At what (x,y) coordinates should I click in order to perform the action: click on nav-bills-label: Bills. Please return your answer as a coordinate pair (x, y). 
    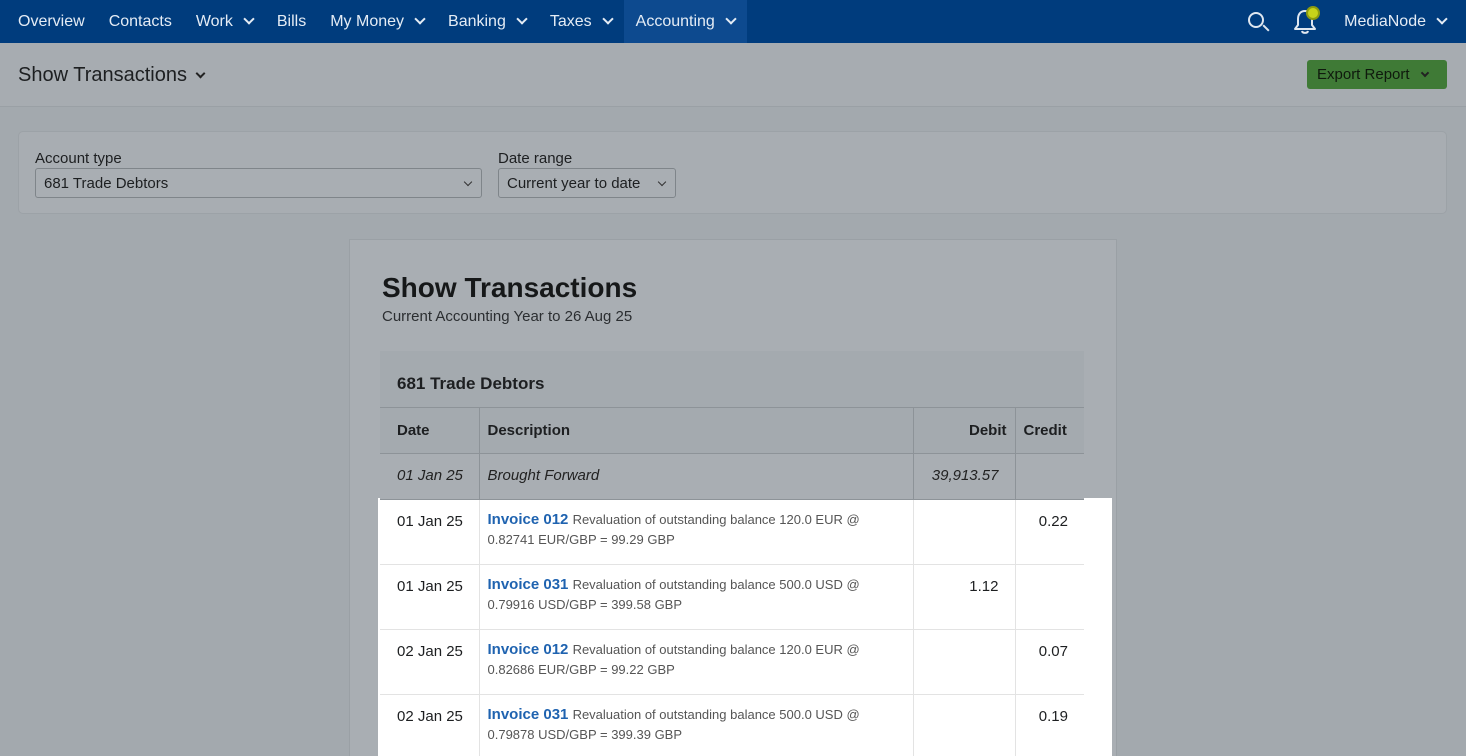
    Looking at the image, I should click on (291, 21).